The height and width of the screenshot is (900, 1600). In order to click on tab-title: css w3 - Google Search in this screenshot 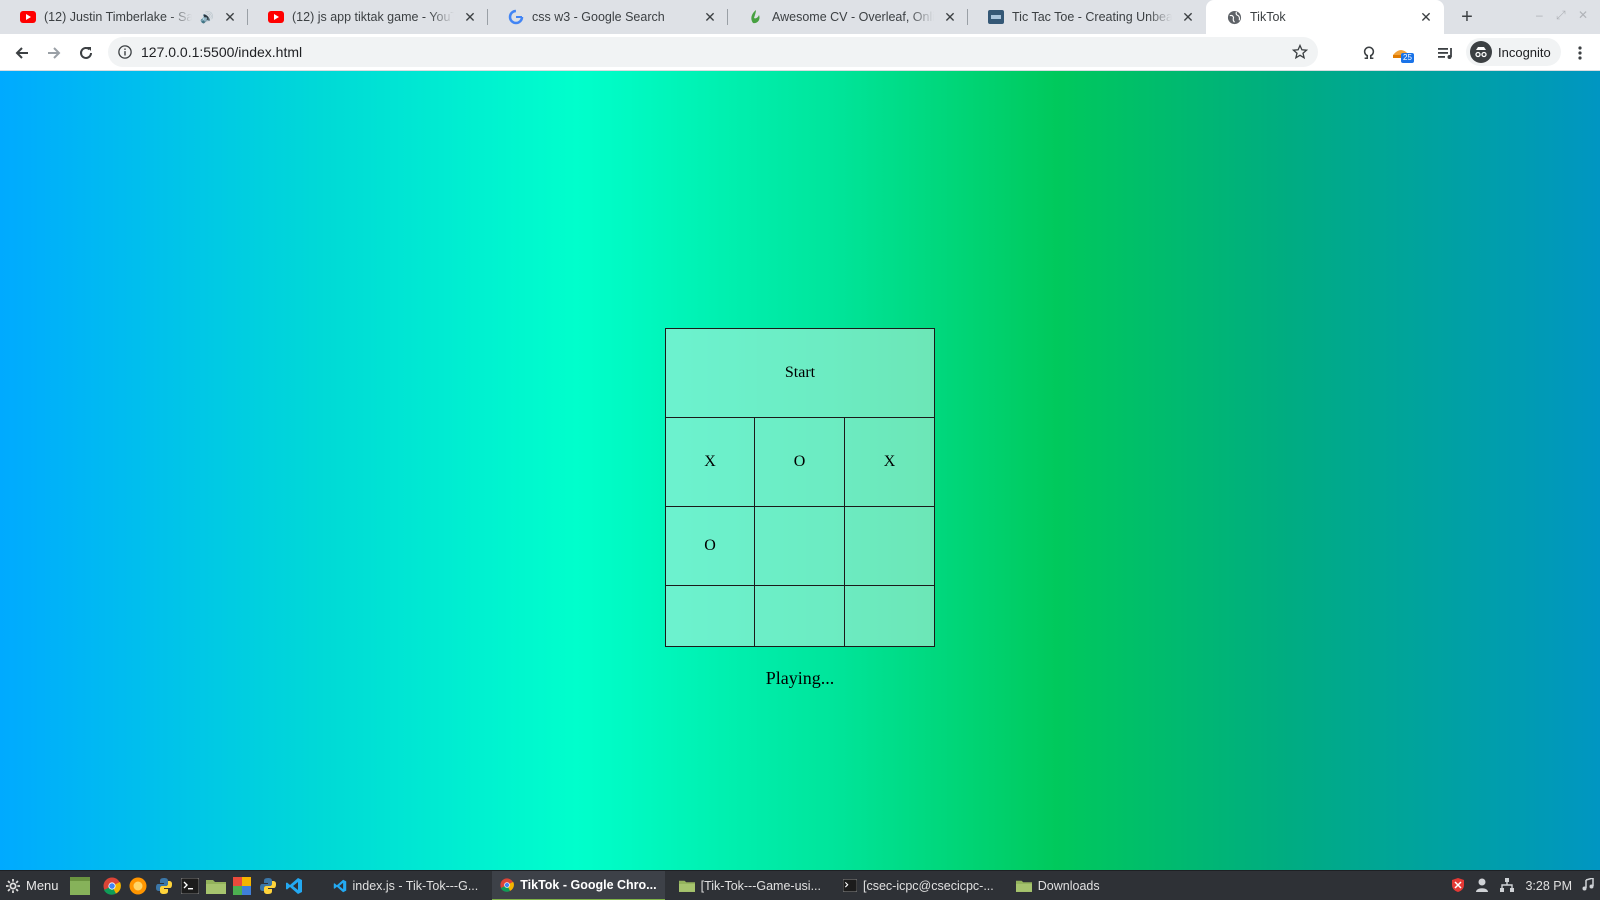, I will do `click(598, 17)`.